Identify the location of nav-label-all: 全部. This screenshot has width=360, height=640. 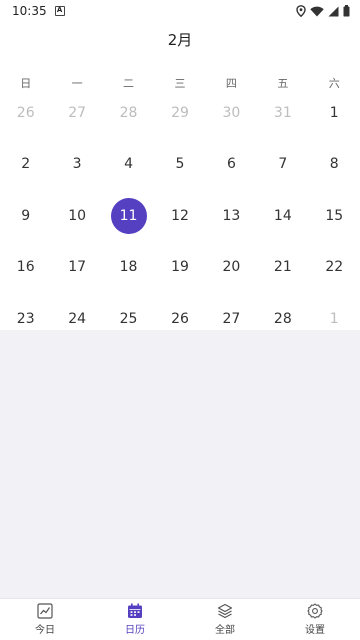
(225, 630).